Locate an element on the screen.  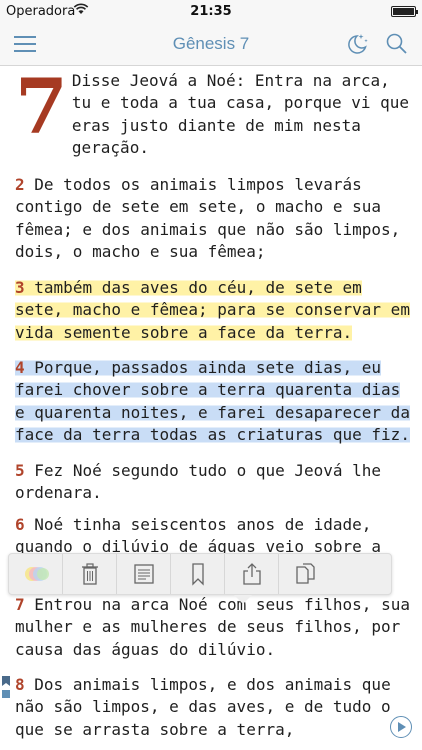
verse-number: 7 is located at coordinates (20, 604).